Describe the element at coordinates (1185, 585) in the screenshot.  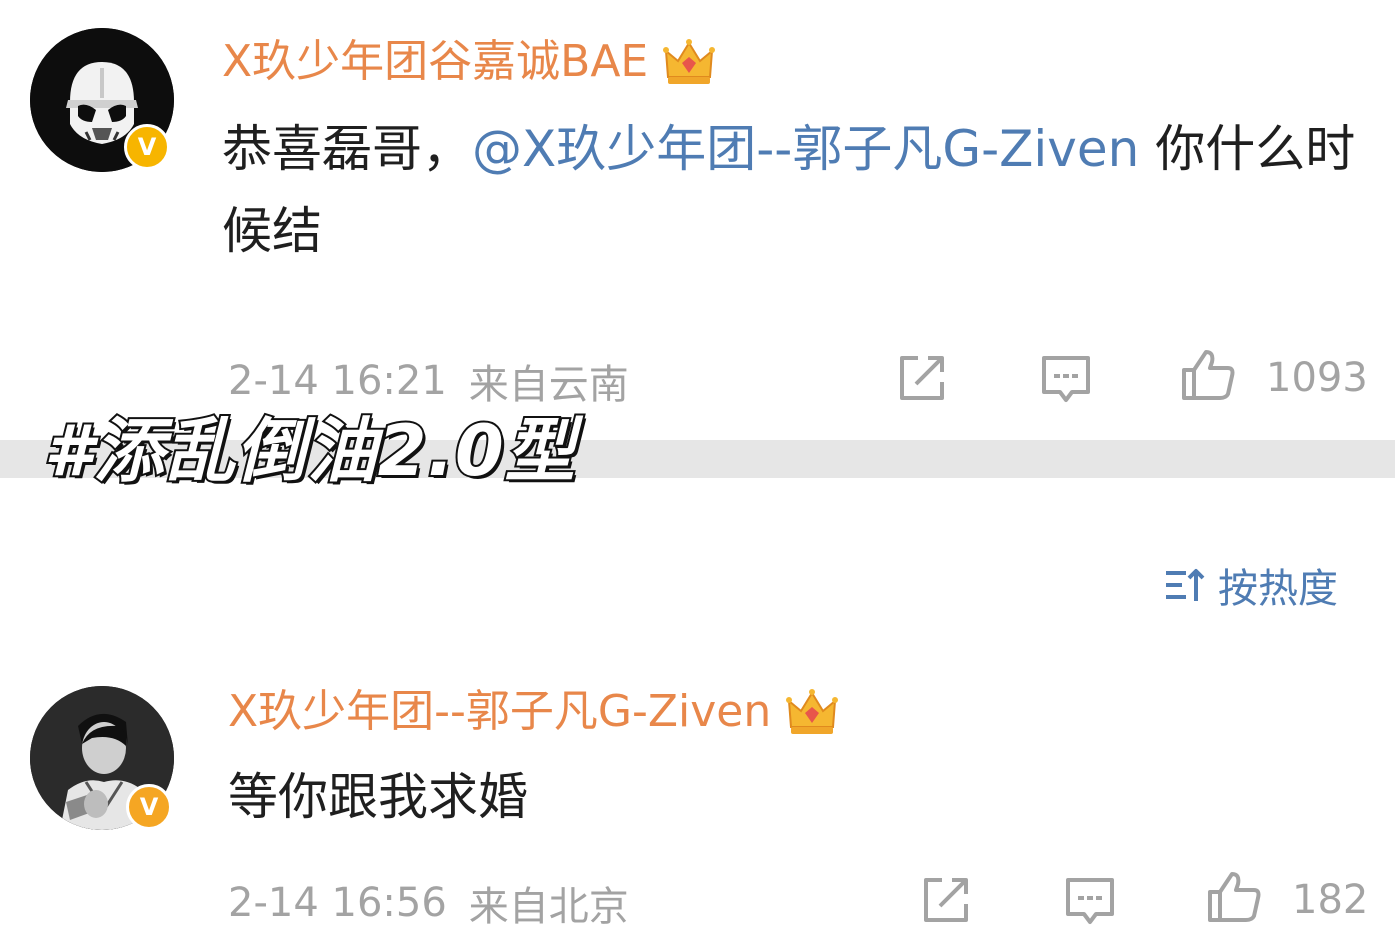
I see `sort-icon` at that location.